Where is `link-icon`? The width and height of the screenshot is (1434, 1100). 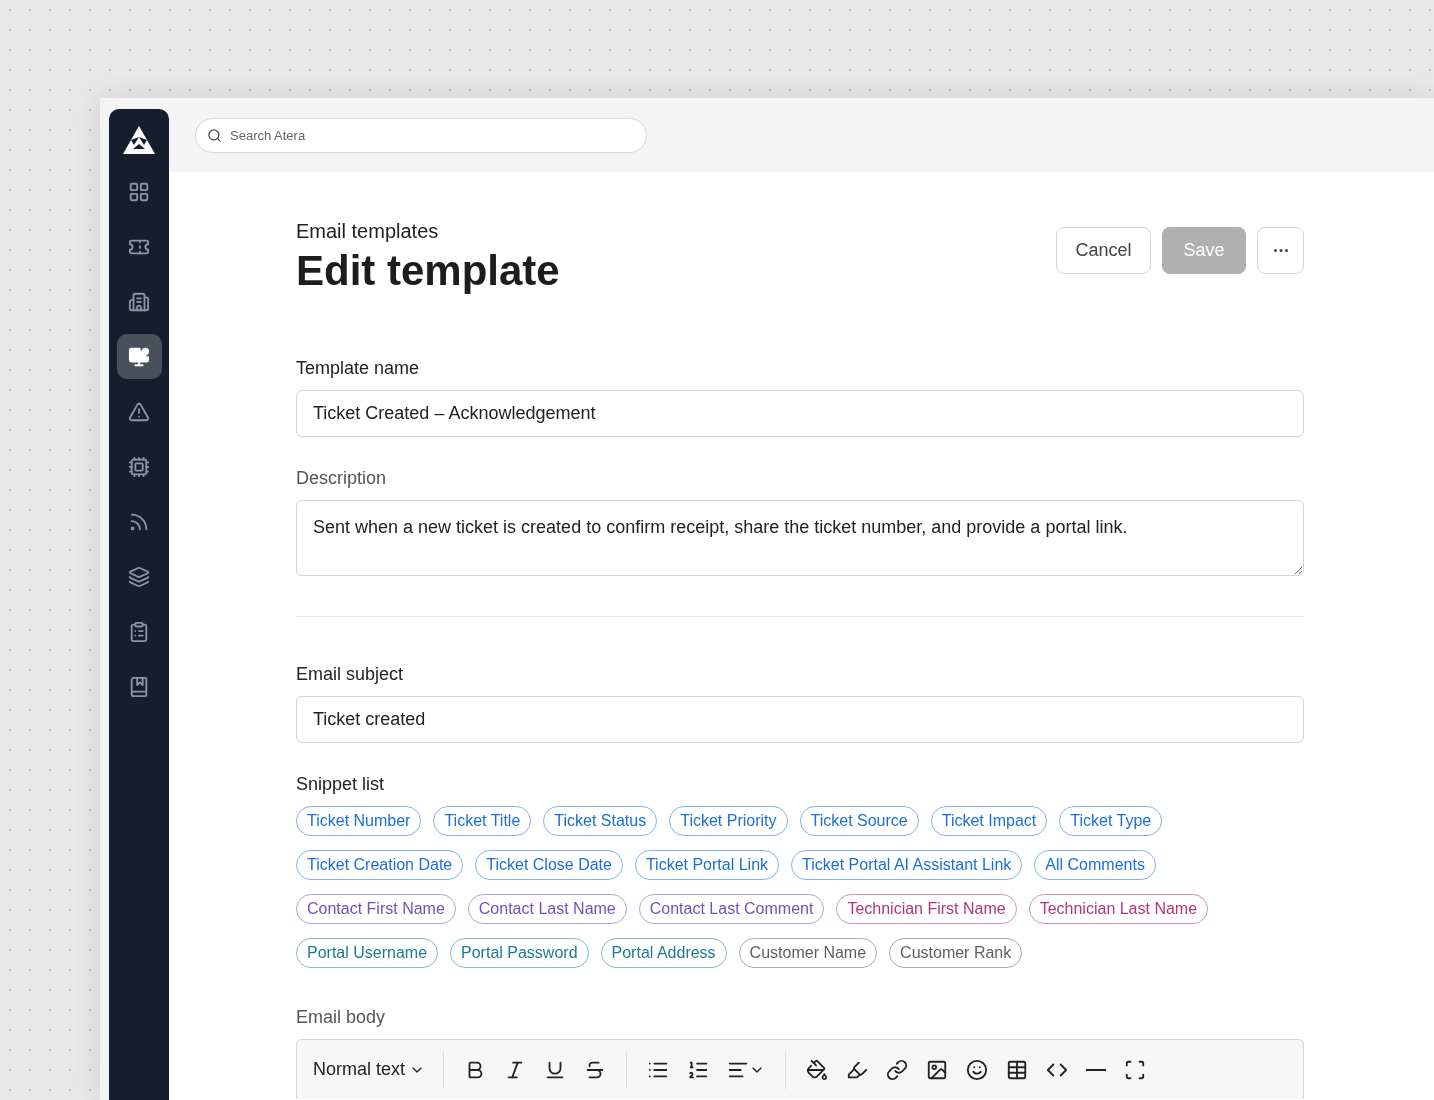 link-icon is located at coordinates (897, 1069).